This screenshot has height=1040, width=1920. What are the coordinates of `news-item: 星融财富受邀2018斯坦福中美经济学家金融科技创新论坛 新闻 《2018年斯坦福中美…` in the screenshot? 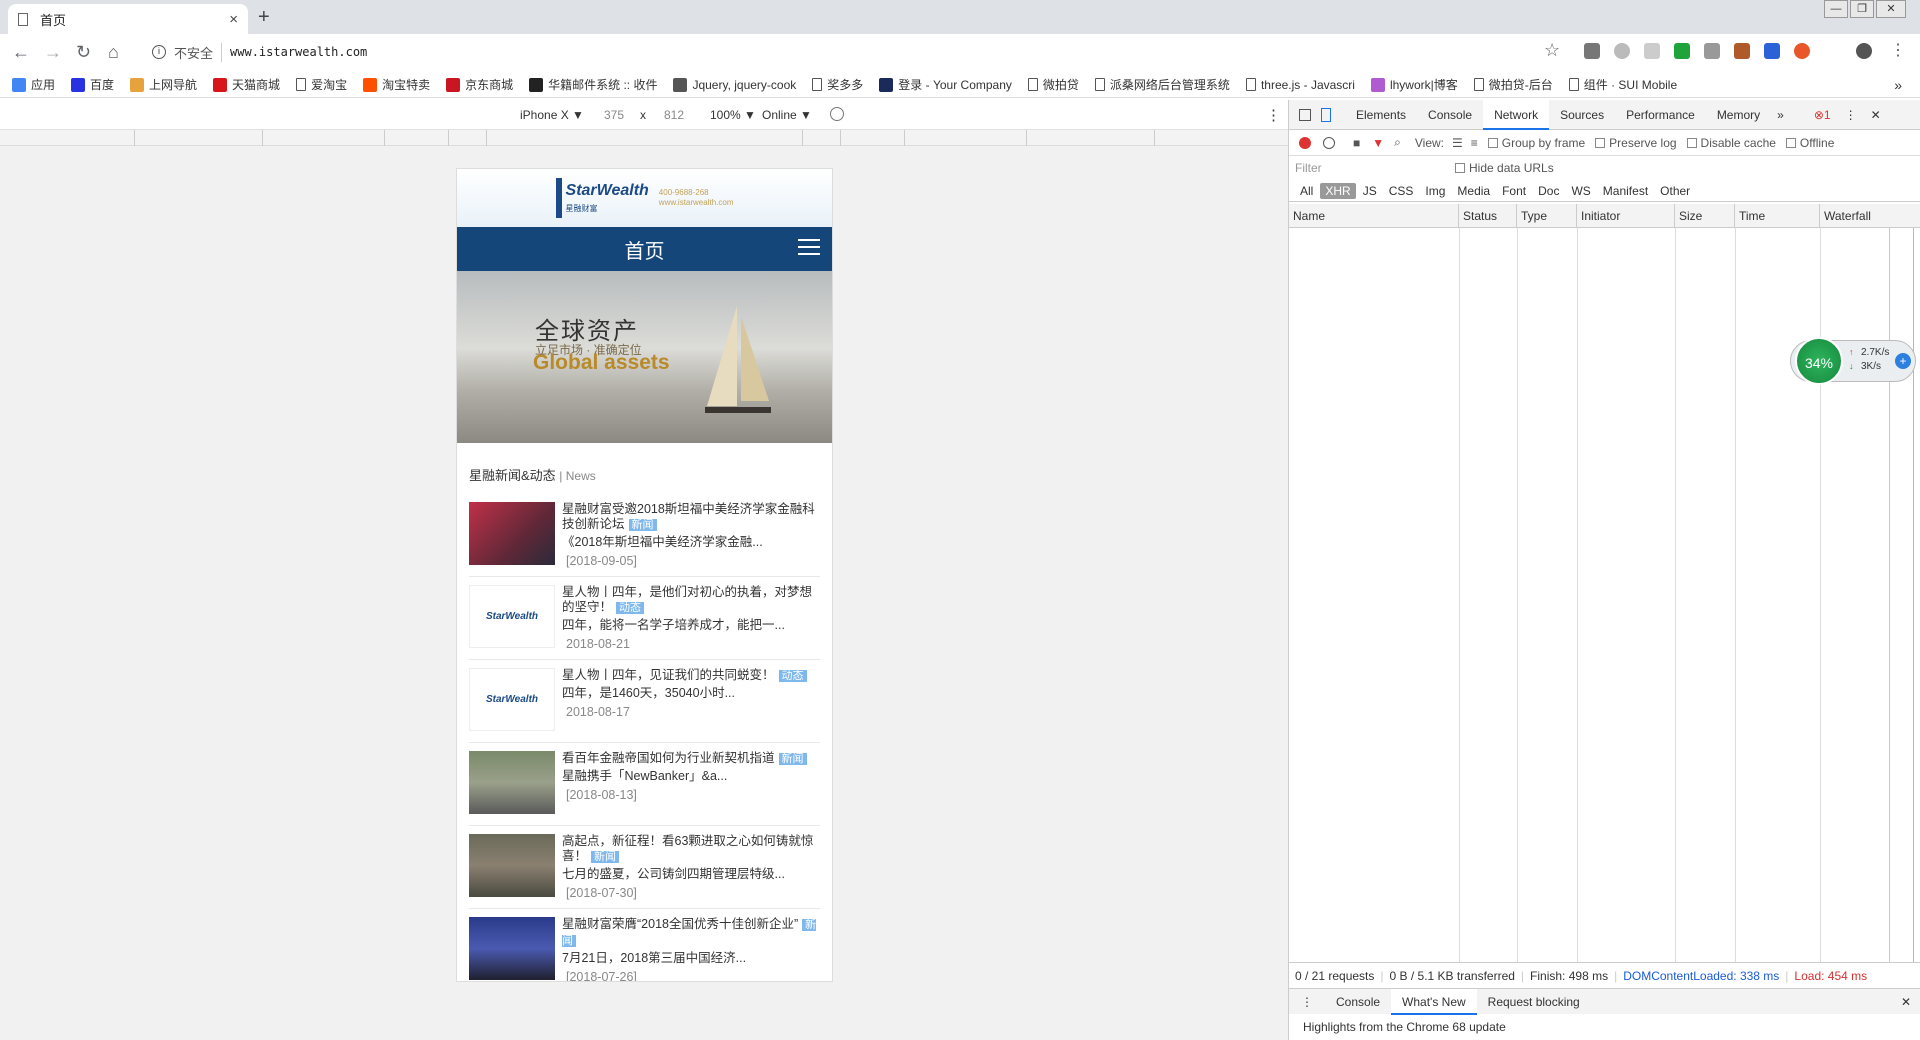 It's located at (644, 535).